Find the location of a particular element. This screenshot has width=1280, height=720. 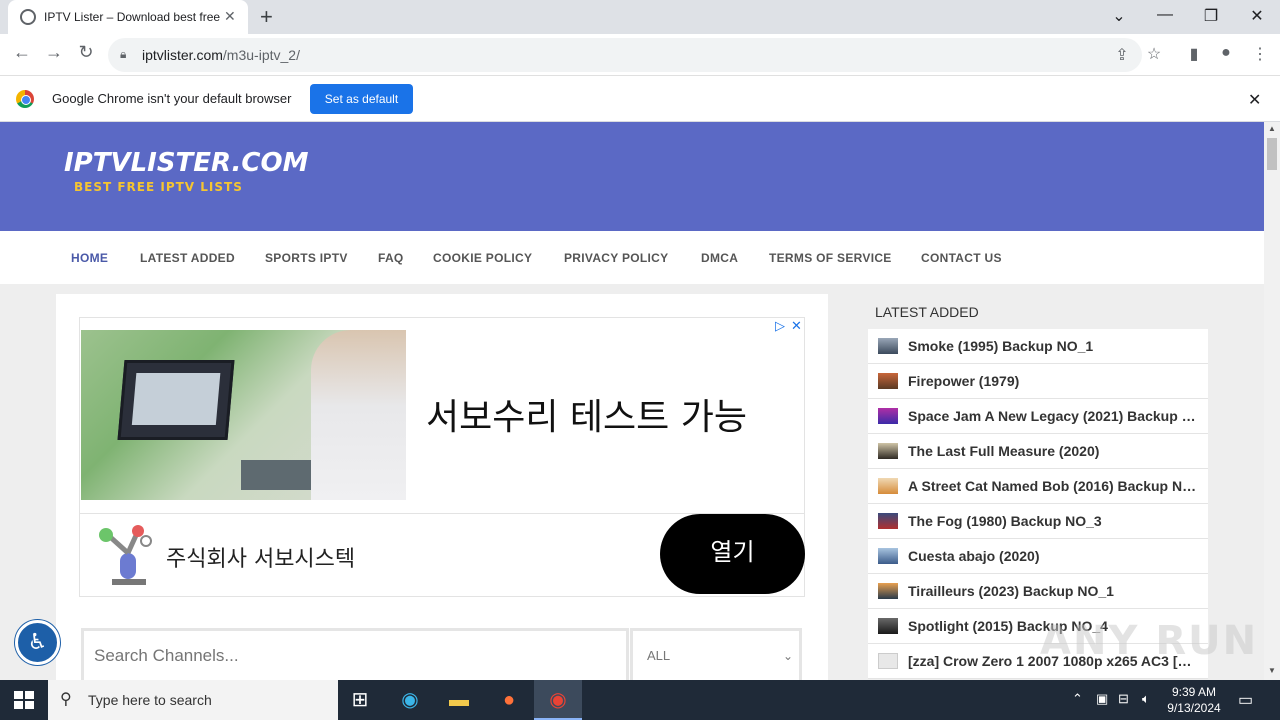

page-scrollbar: ▲ ▼ is located at coordinates (1272, 401).